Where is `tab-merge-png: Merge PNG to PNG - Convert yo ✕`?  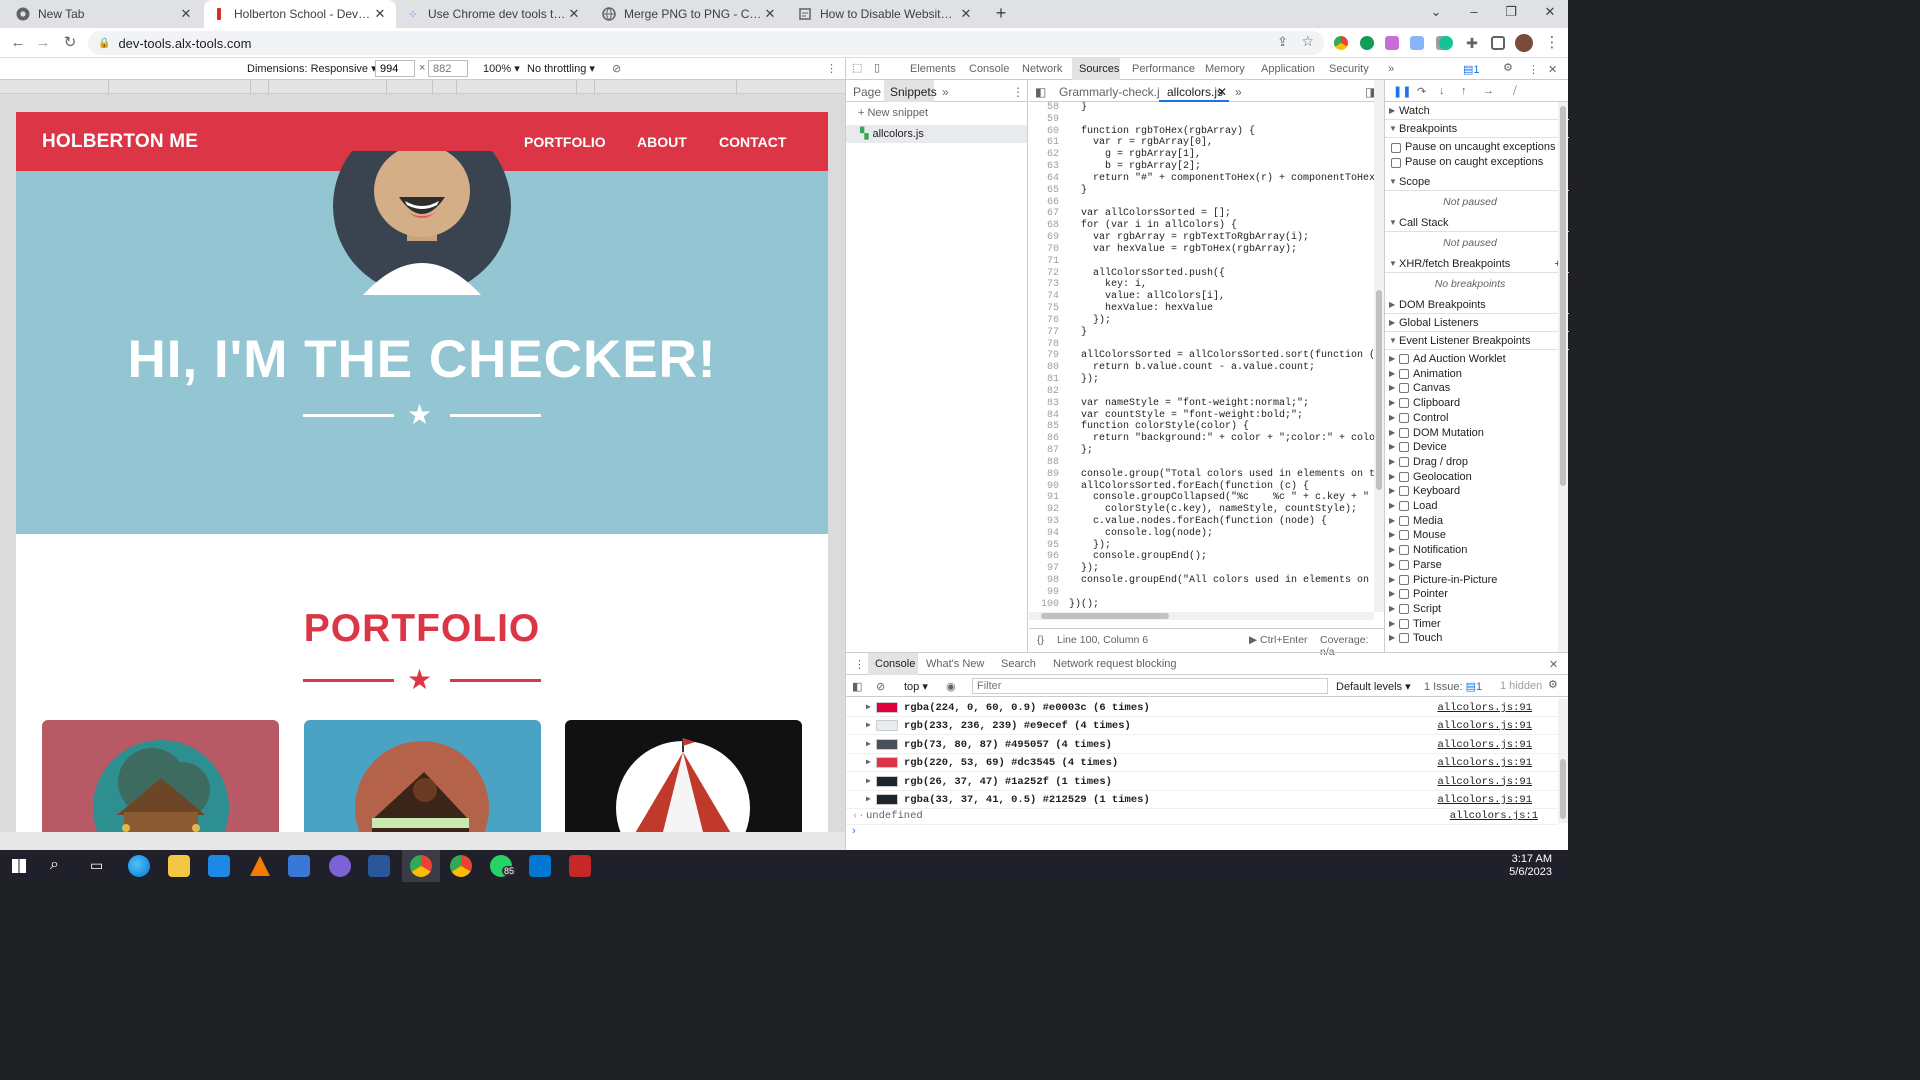
tab-merge-png: Merge PNG to PNG - Convert yo ✕ is located at coordinates (690, 14).